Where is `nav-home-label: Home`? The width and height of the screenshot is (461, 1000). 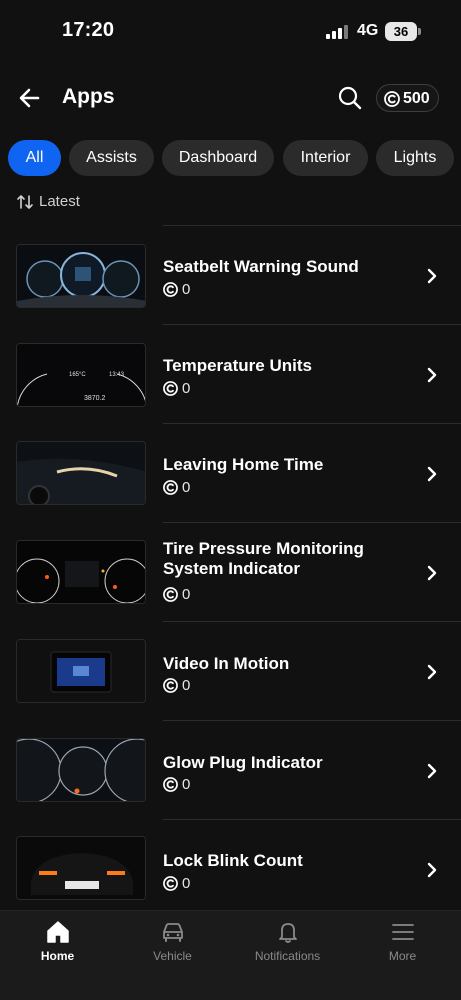 nav-home-label: Home is located at coordinates (57, 956).